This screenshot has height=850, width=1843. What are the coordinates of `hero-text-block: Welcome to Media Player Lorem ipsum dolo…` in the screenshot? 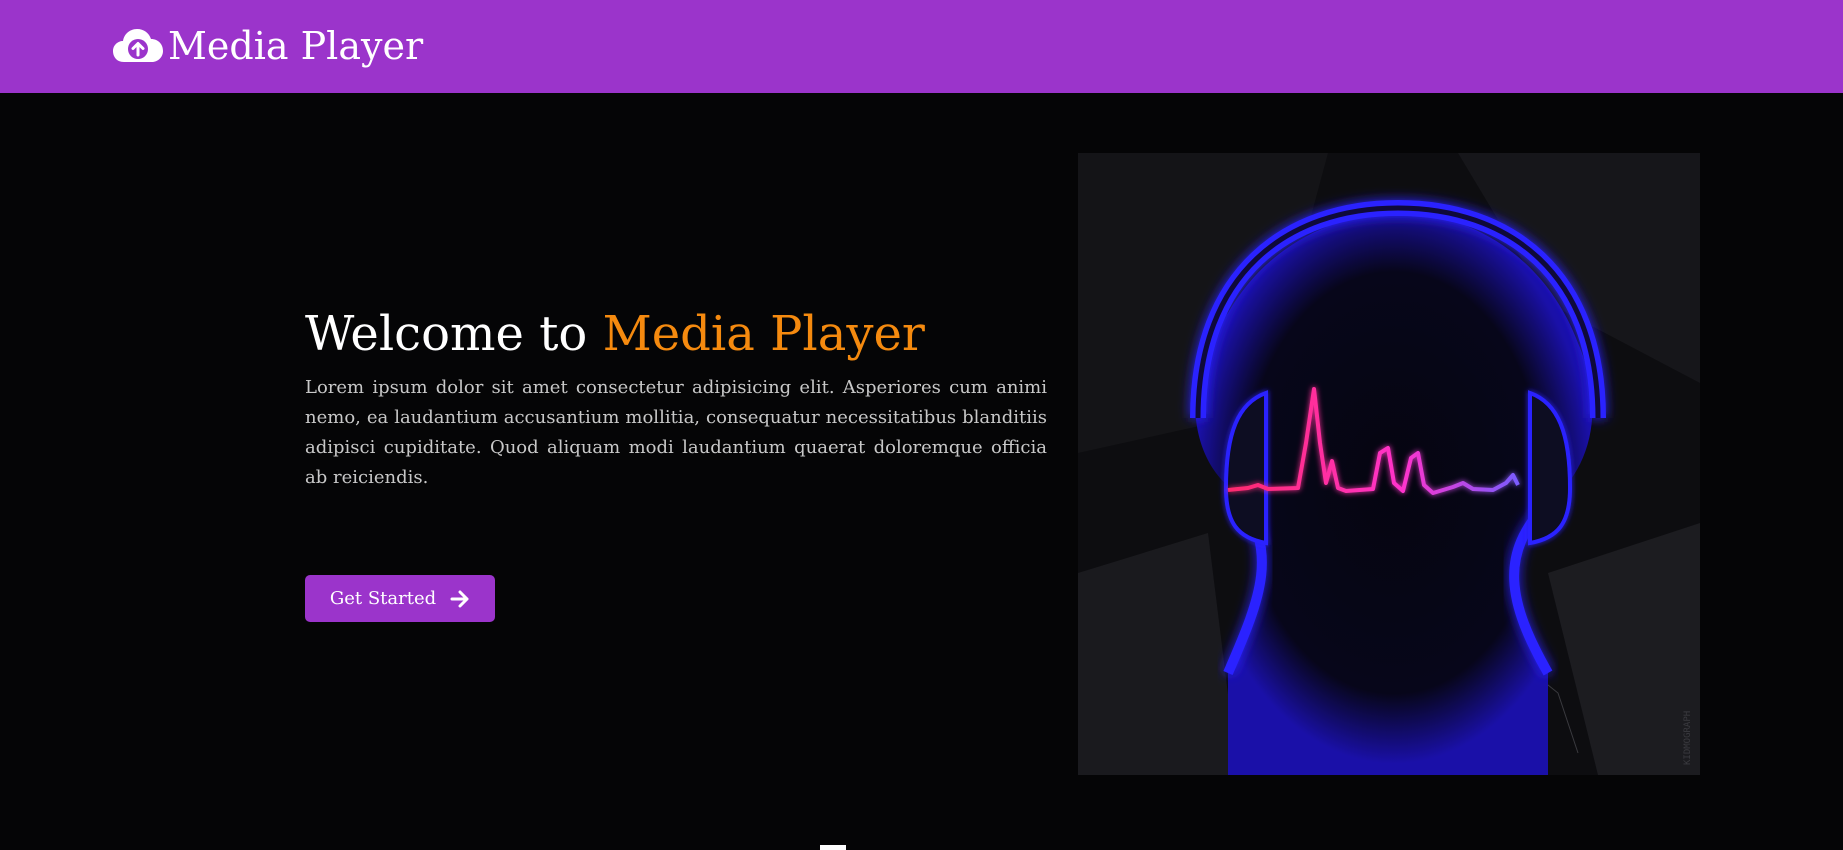 It's located at (676, 398).